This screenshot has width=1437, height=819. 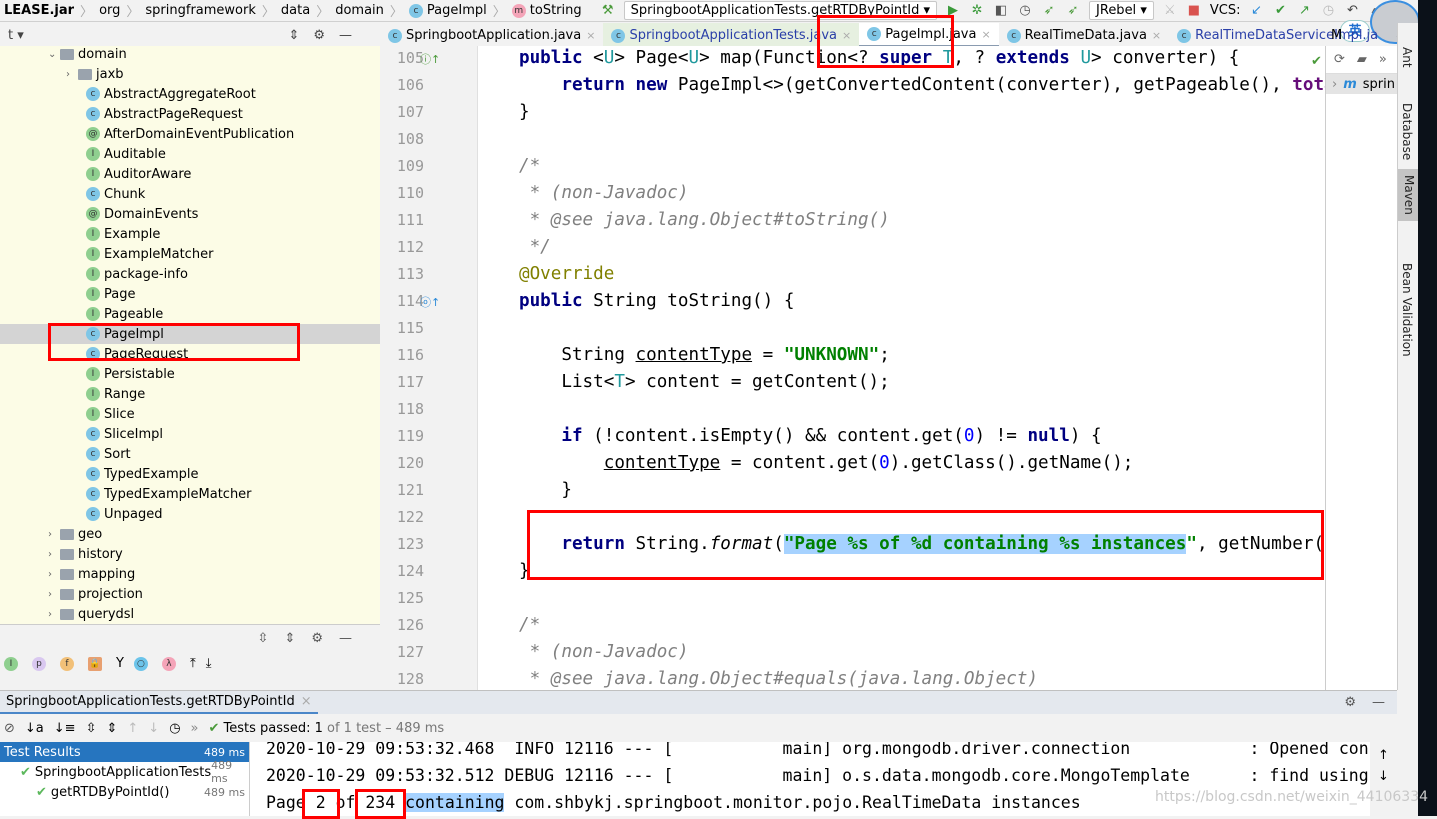 I want to click on breadcrumb-item: org, so click(x=109, y=10).